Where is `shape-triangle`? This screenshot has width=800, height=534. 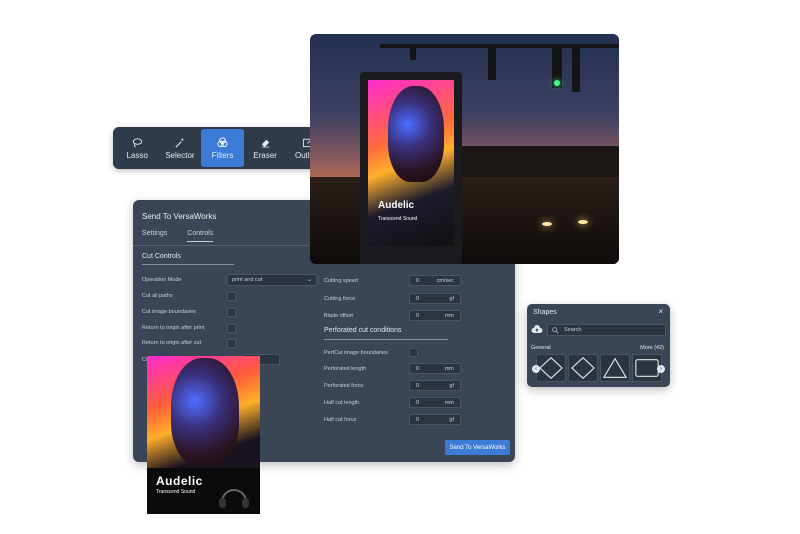 shape-triangle is located at coordinates (615, 368).